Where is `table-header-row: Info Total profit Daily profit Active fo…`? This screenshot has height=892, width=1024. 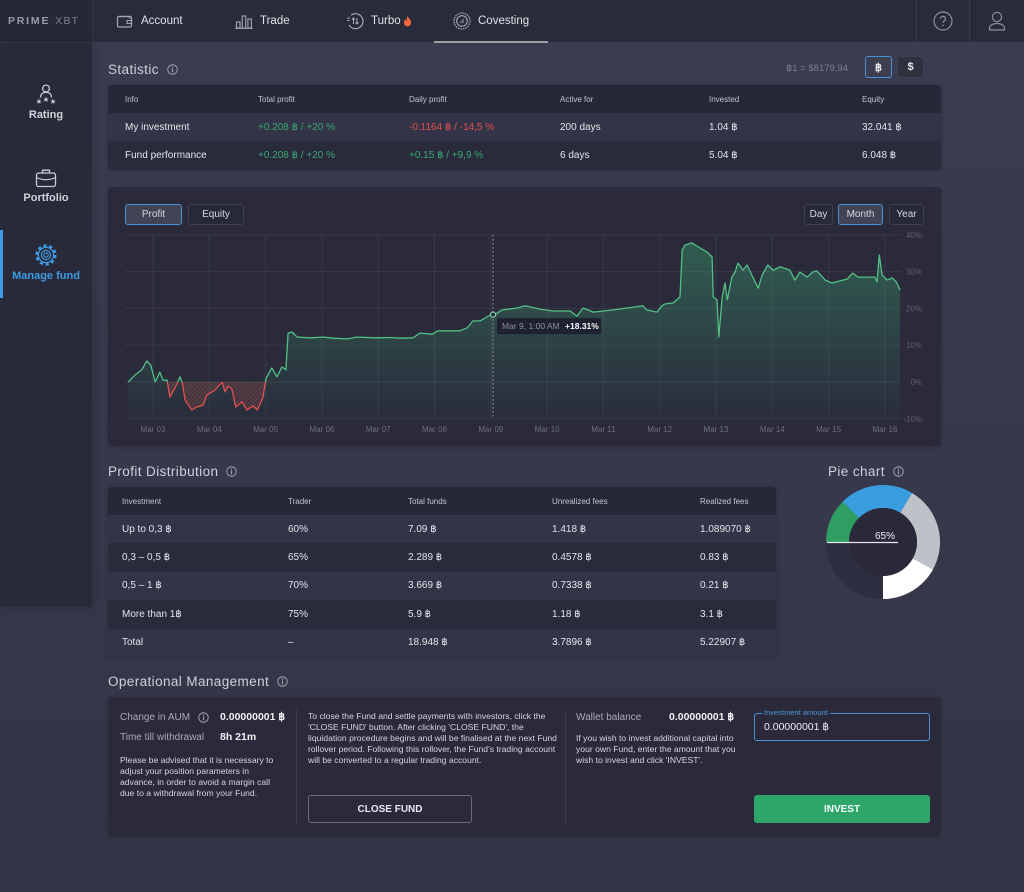
table-header-row: Info Total profit Daily profit Active fo… is located at coordinates (524, 99).